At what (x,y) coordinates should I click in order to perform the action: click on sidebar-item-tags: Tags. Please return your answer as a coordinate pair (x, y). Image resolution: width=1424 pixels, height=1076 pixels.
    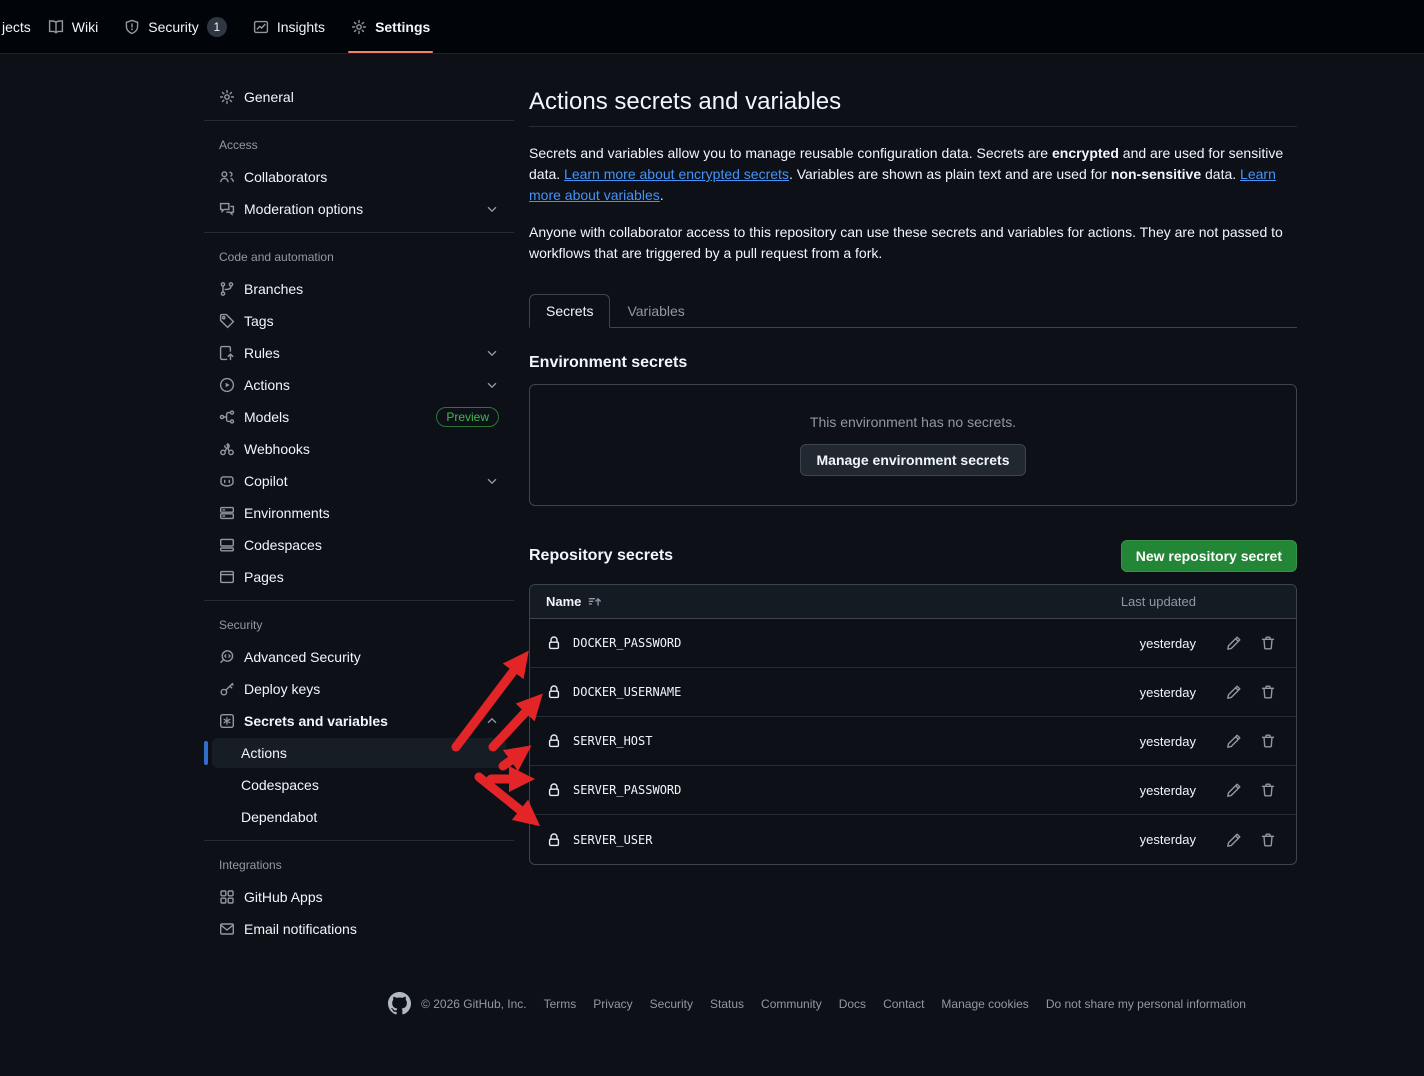
    Looking at the image, I should click on (359, 321).